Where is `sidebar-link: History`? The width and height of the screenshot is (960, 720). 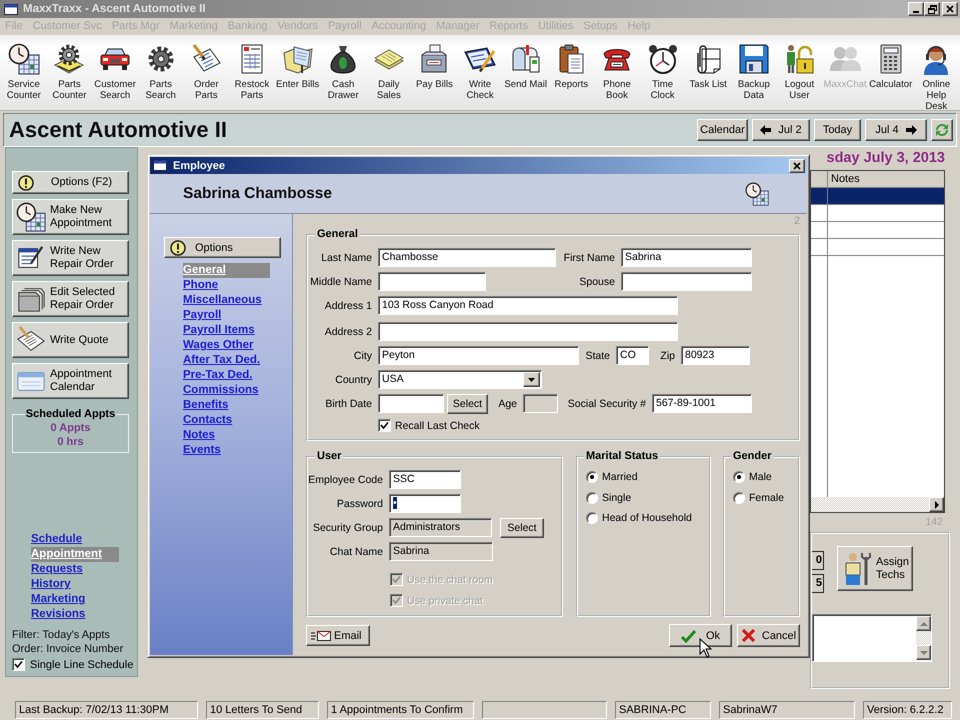
sidebar-link: History is located at coordinates (52, 584).